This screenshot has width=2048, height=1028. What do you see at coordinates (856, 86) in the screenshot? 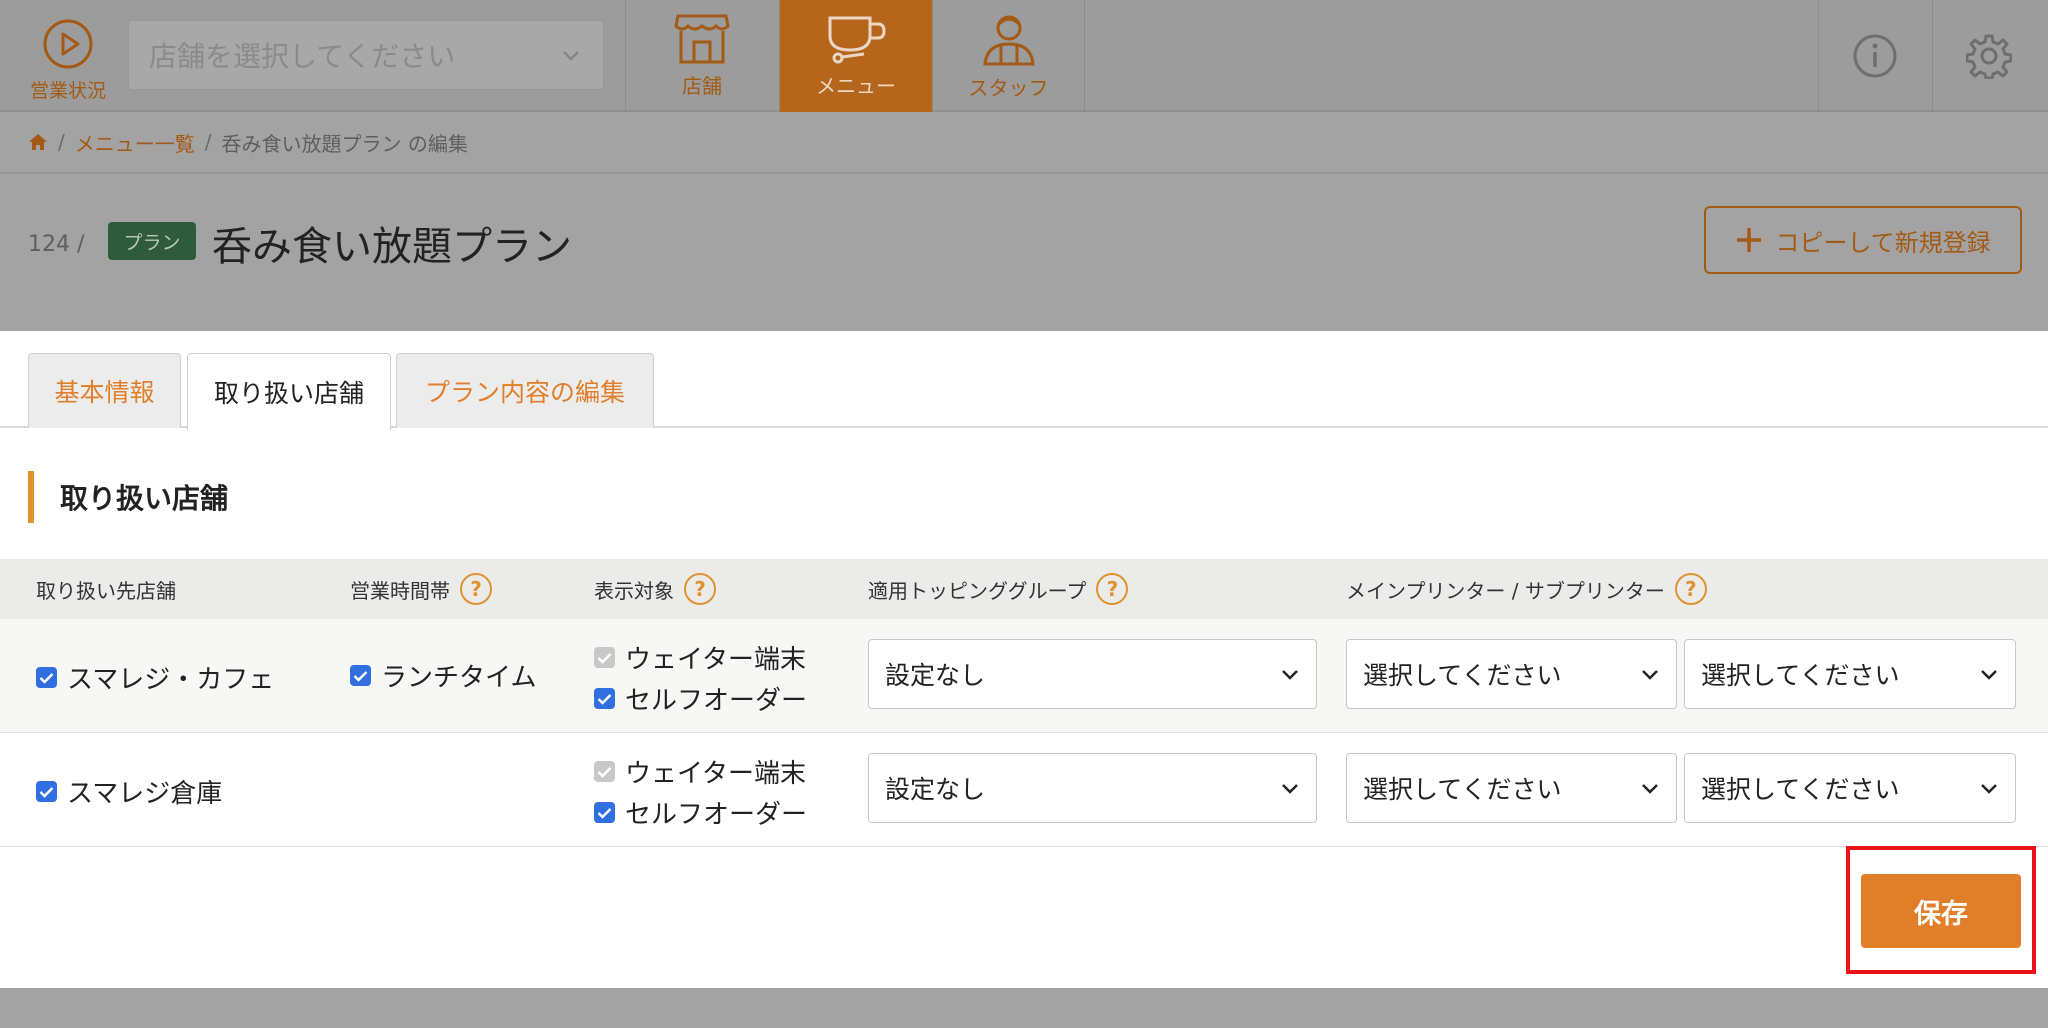
I see `nav-tab-menu-label: メニュー` at bounding box center [856, 86].